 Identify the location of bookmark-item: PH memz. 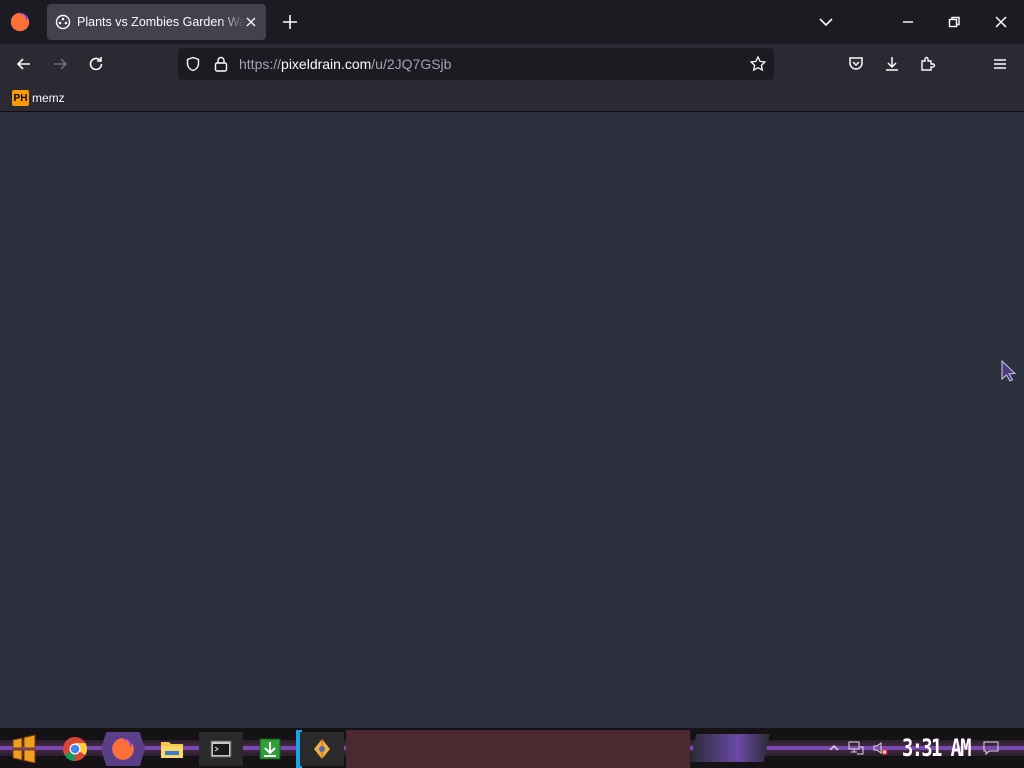
(38, 98).